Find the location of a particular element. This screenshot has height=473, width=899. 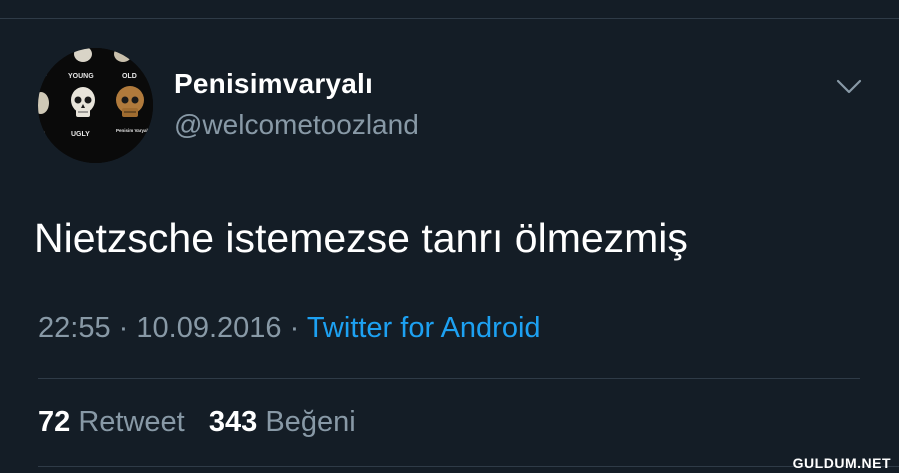

retweet-label: Retweet is located at coordinates (131, 422).